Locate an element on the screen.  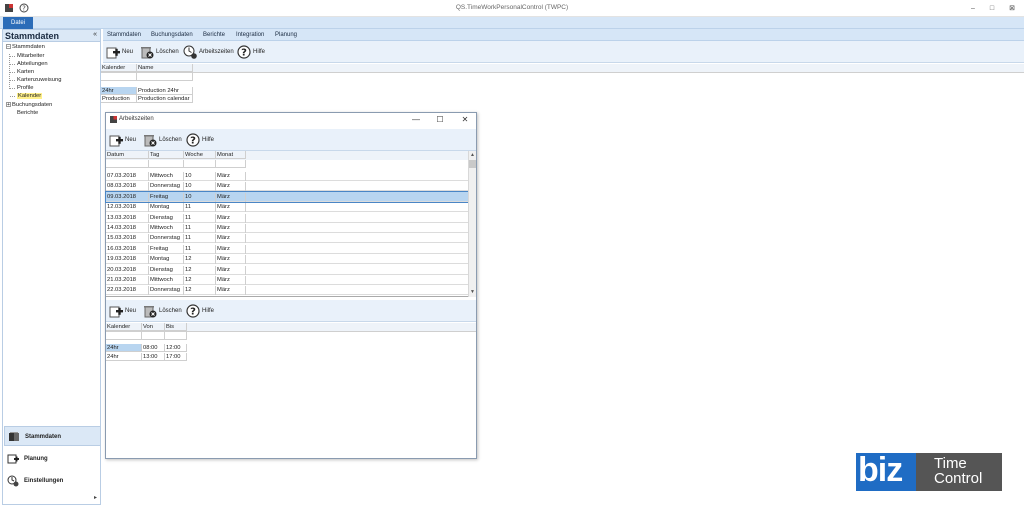
tree-item-karten: Karten is located at coordinates (25, 72).